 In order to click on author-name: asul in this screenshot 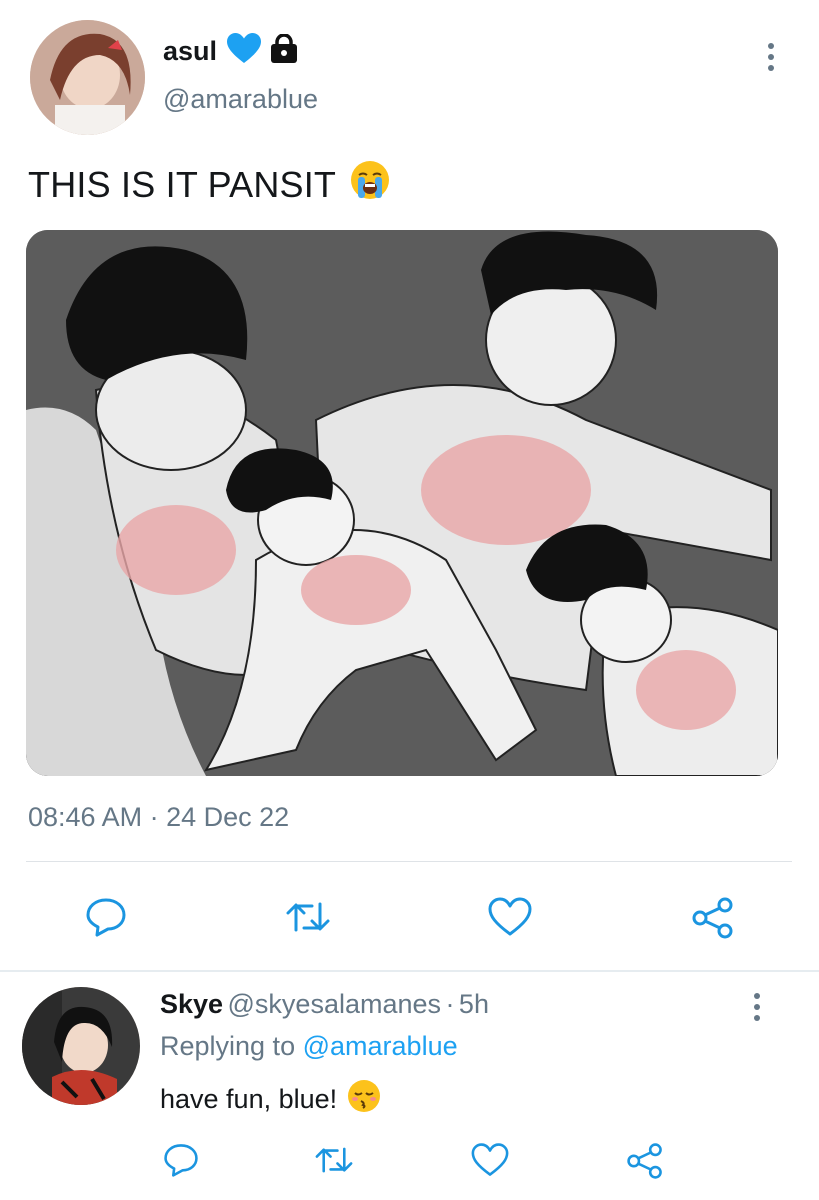, I will do `click(190, 51)`.